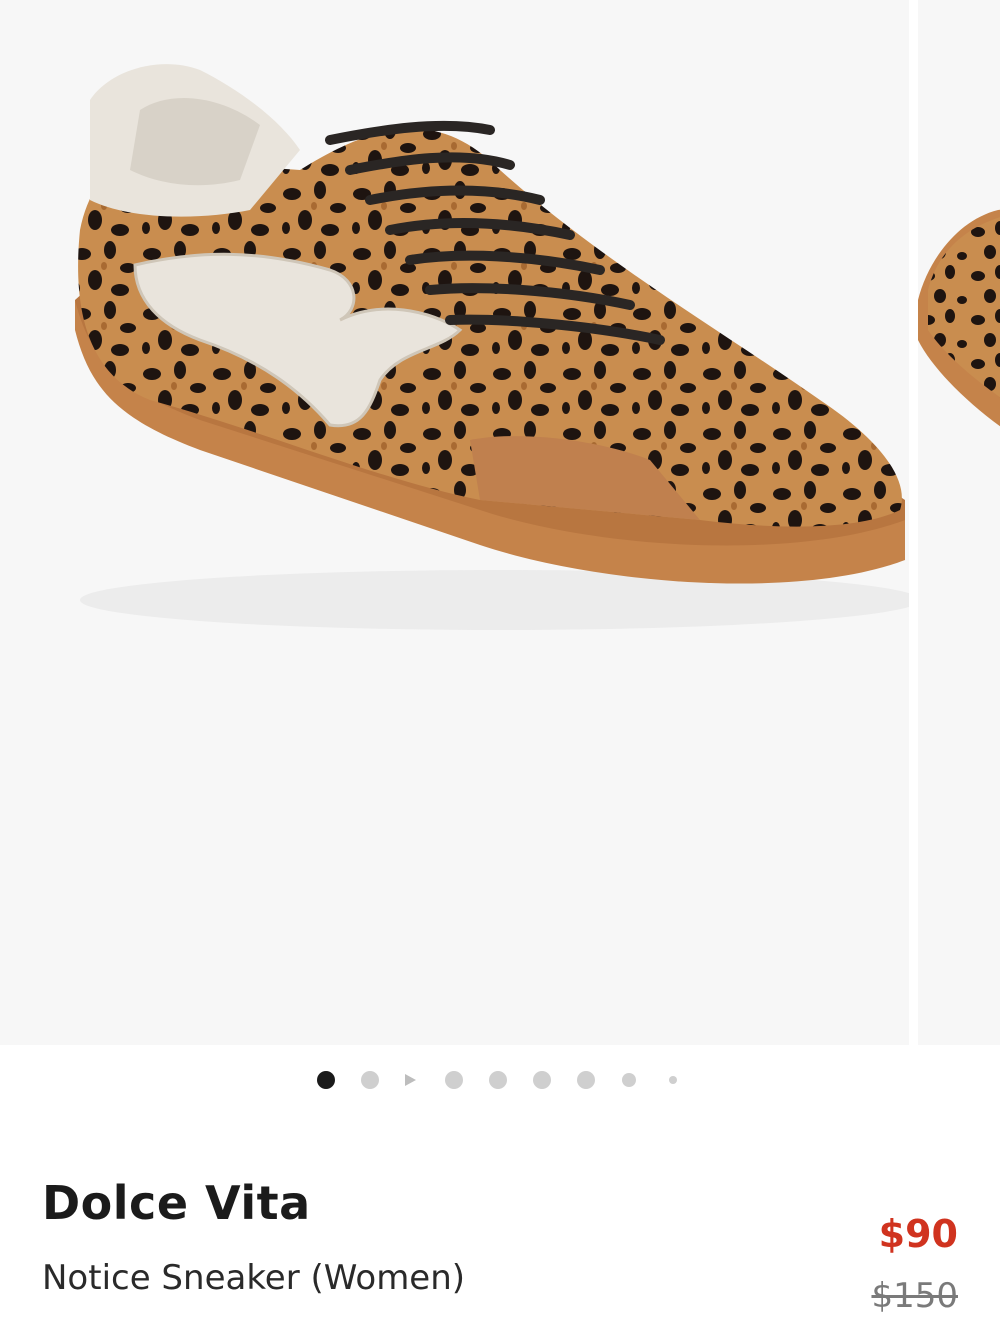 The width and height of the screenshot is (1000, 1333). What do you see at coordinates (959, 318) in the screenshot?
I see `sneaker-illustration-next` at bounding box center [959, 318].